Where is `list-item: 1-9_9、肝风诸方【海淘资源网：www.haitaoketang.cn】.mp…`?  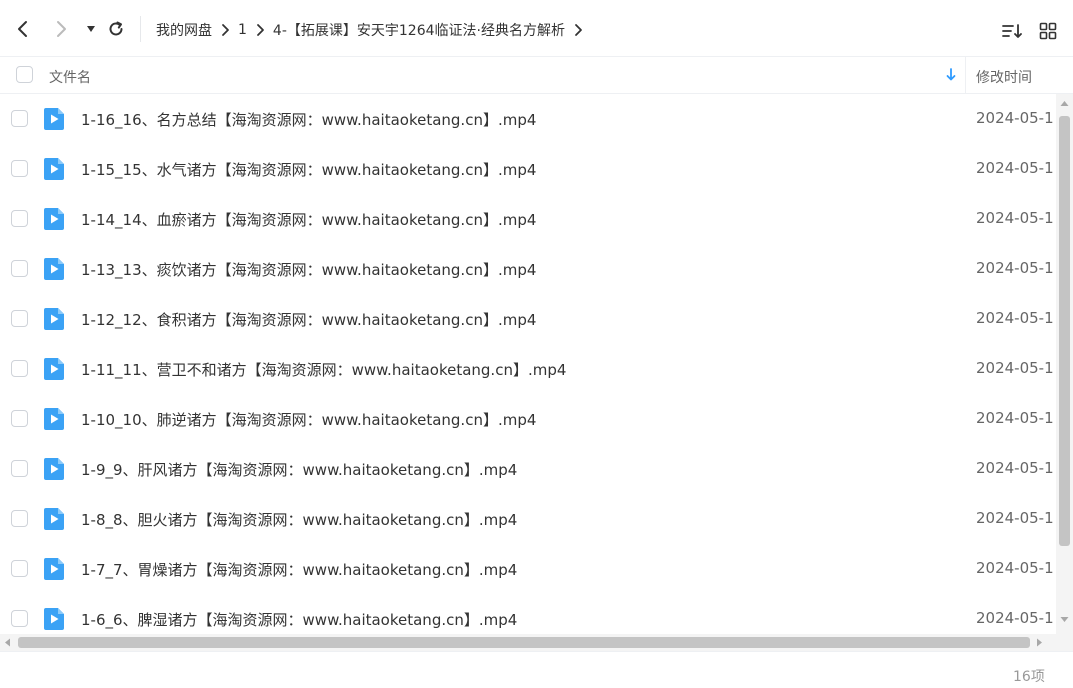 list-item: 1-9_9、肝风诸方【海淘资源网：www.haitaoketang.cn】.mp… is located at coordinates (528, 469).